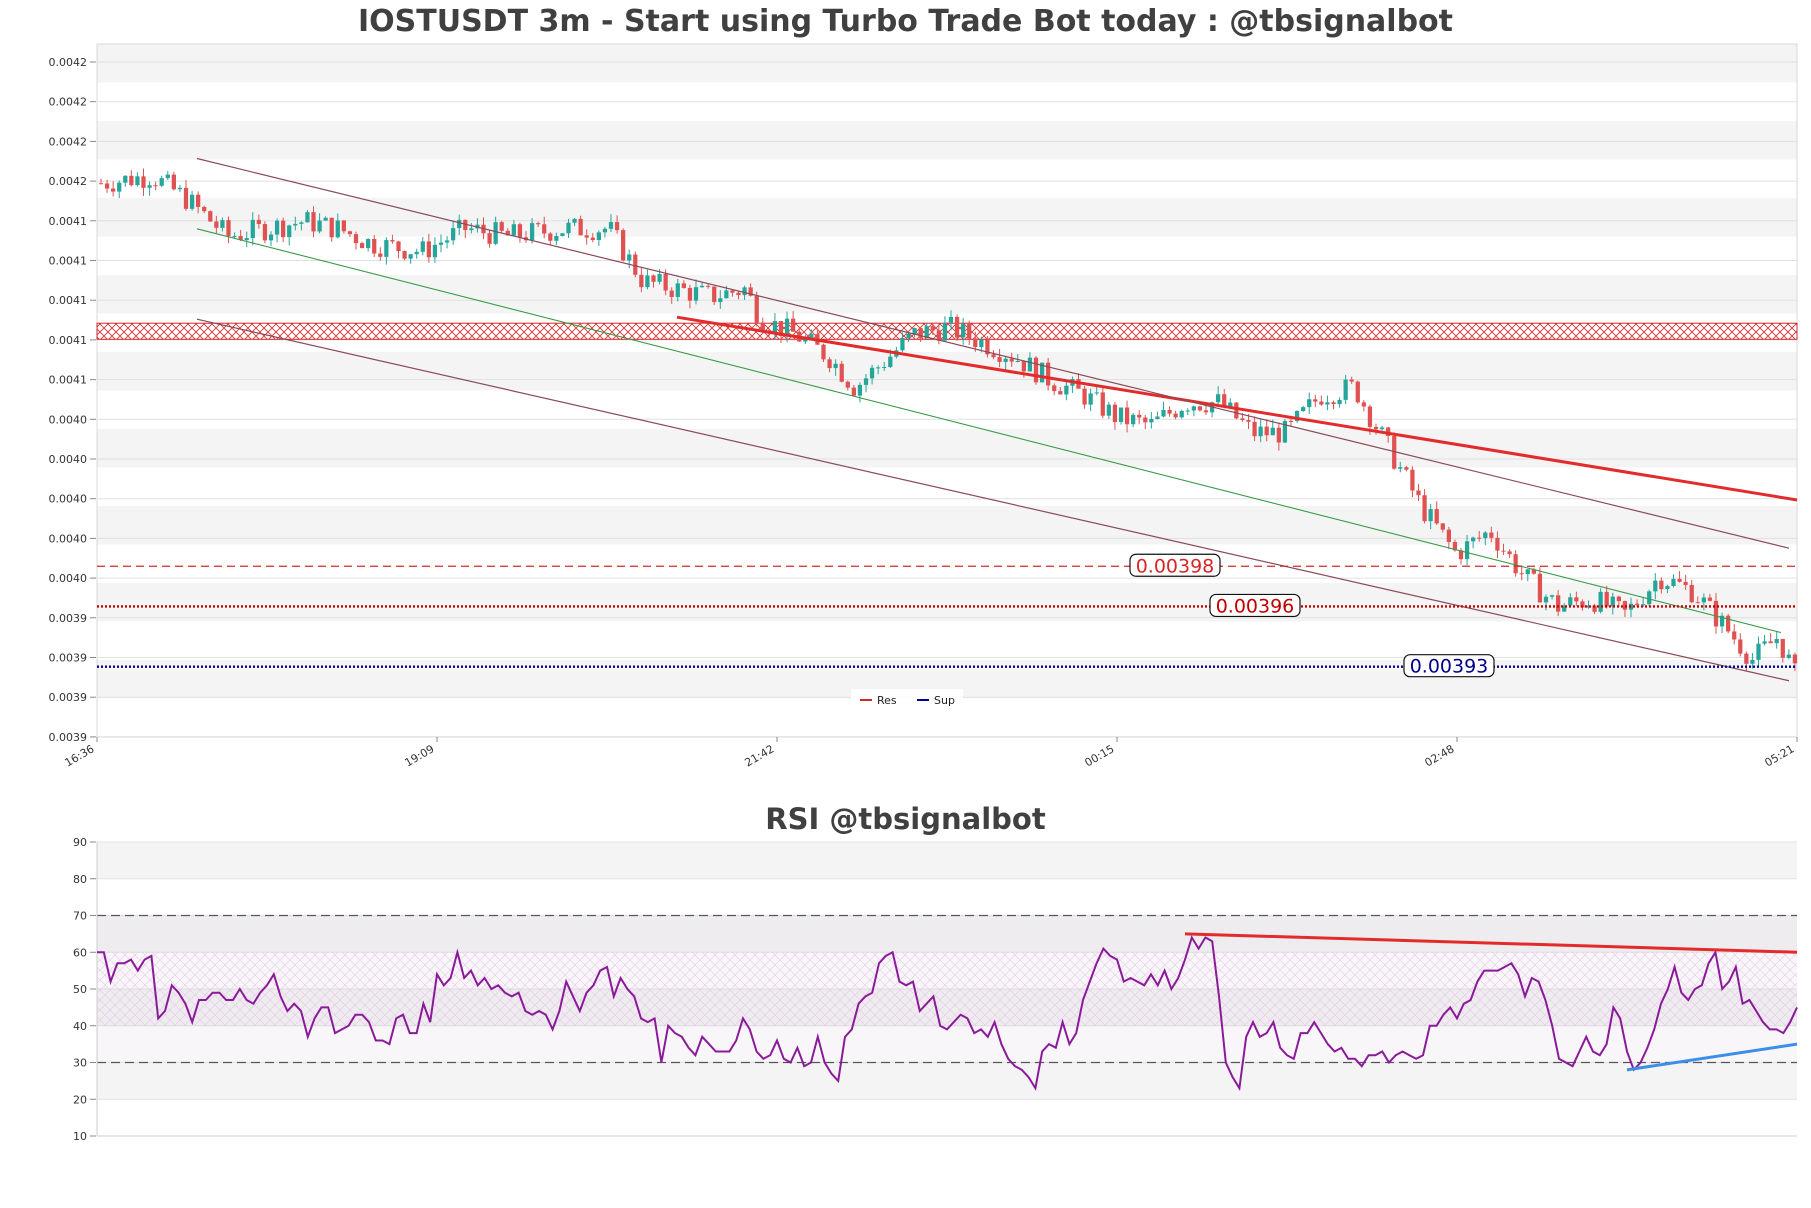  I want to click on rsi-y-tick-label: 80, so click(80, 879).